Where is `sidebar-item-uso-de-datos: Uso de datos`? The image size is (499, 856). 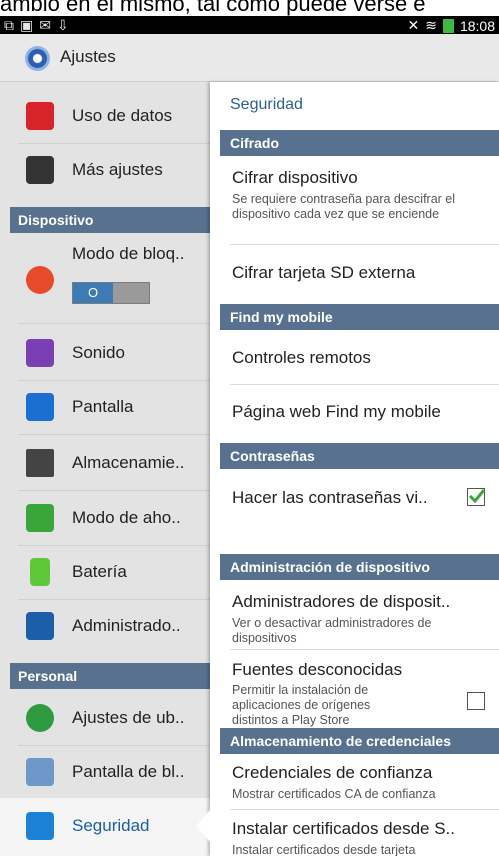
sidebar-item-uso-de-datos: Uso de datos is located at coordinates (105, 116).